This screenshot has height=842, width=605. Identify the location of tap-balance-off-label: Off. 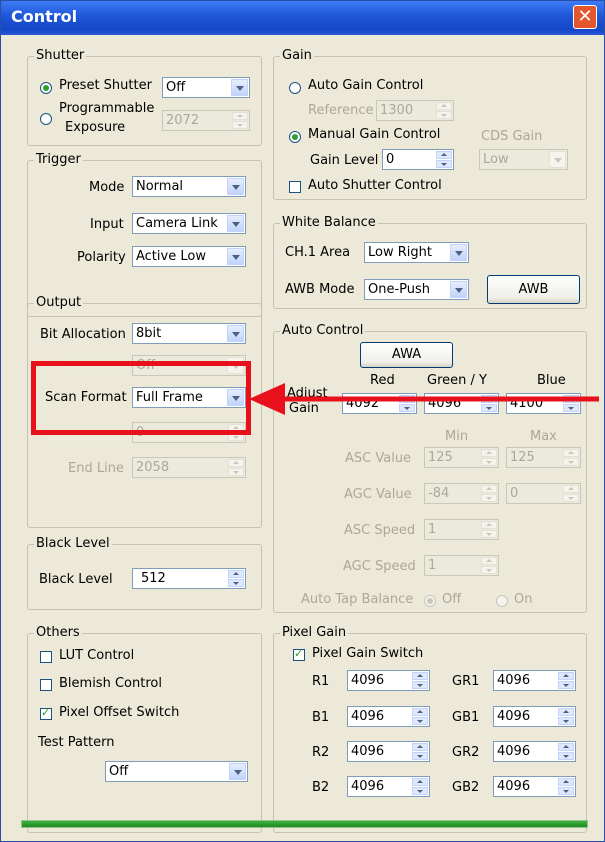
(452, 599).